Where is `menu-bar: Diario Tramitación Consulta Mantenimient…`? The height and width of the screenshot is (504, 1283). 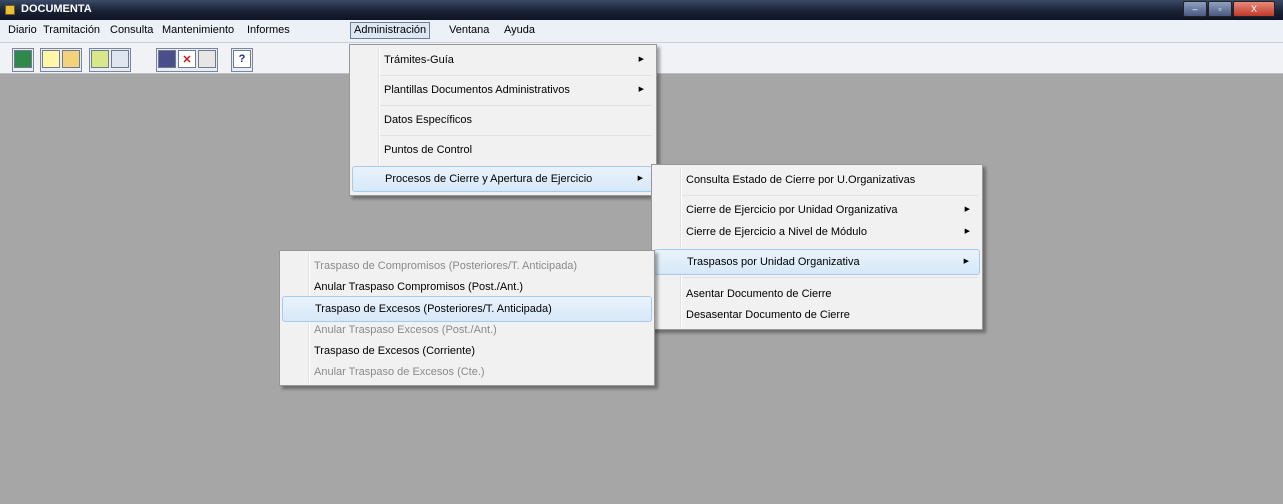
menu-bar: Diario Tramitación Consulta Mantenimient… is located at coordinates (641, 31).